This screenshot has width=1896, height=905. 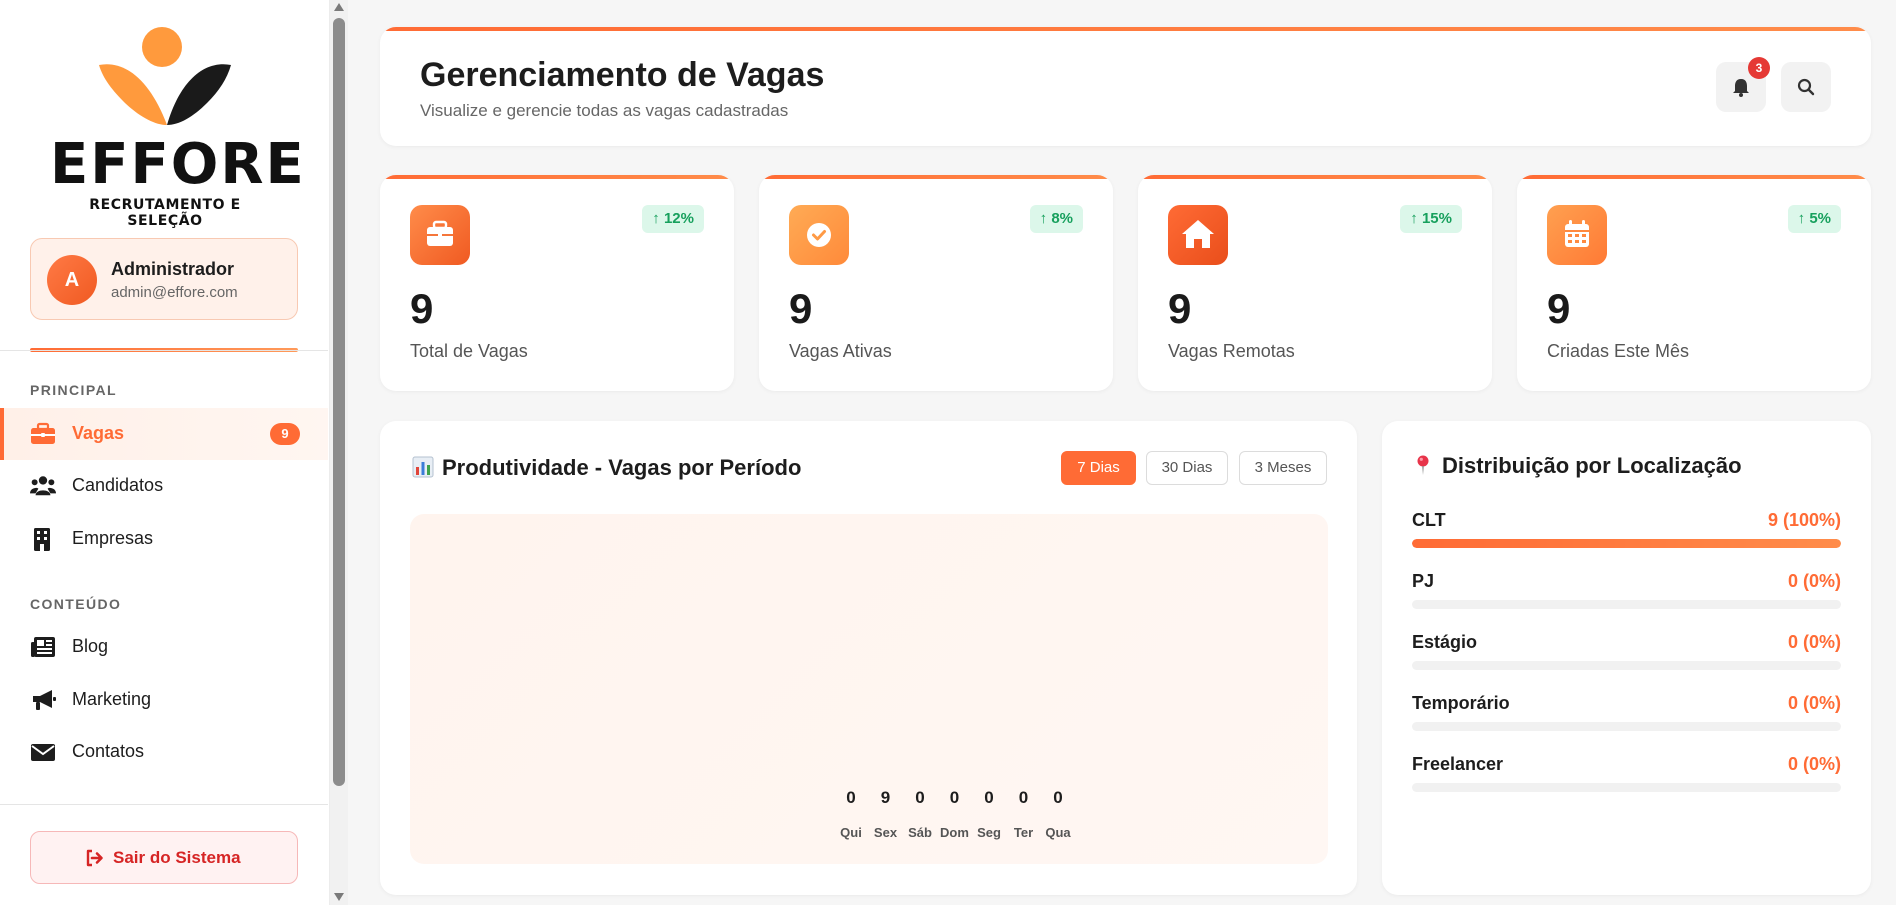 What do you see at coordinates (108, 751) in the screenshot?
I see `sidebar-item-label: Contatos` at bounding box center [108, 751].